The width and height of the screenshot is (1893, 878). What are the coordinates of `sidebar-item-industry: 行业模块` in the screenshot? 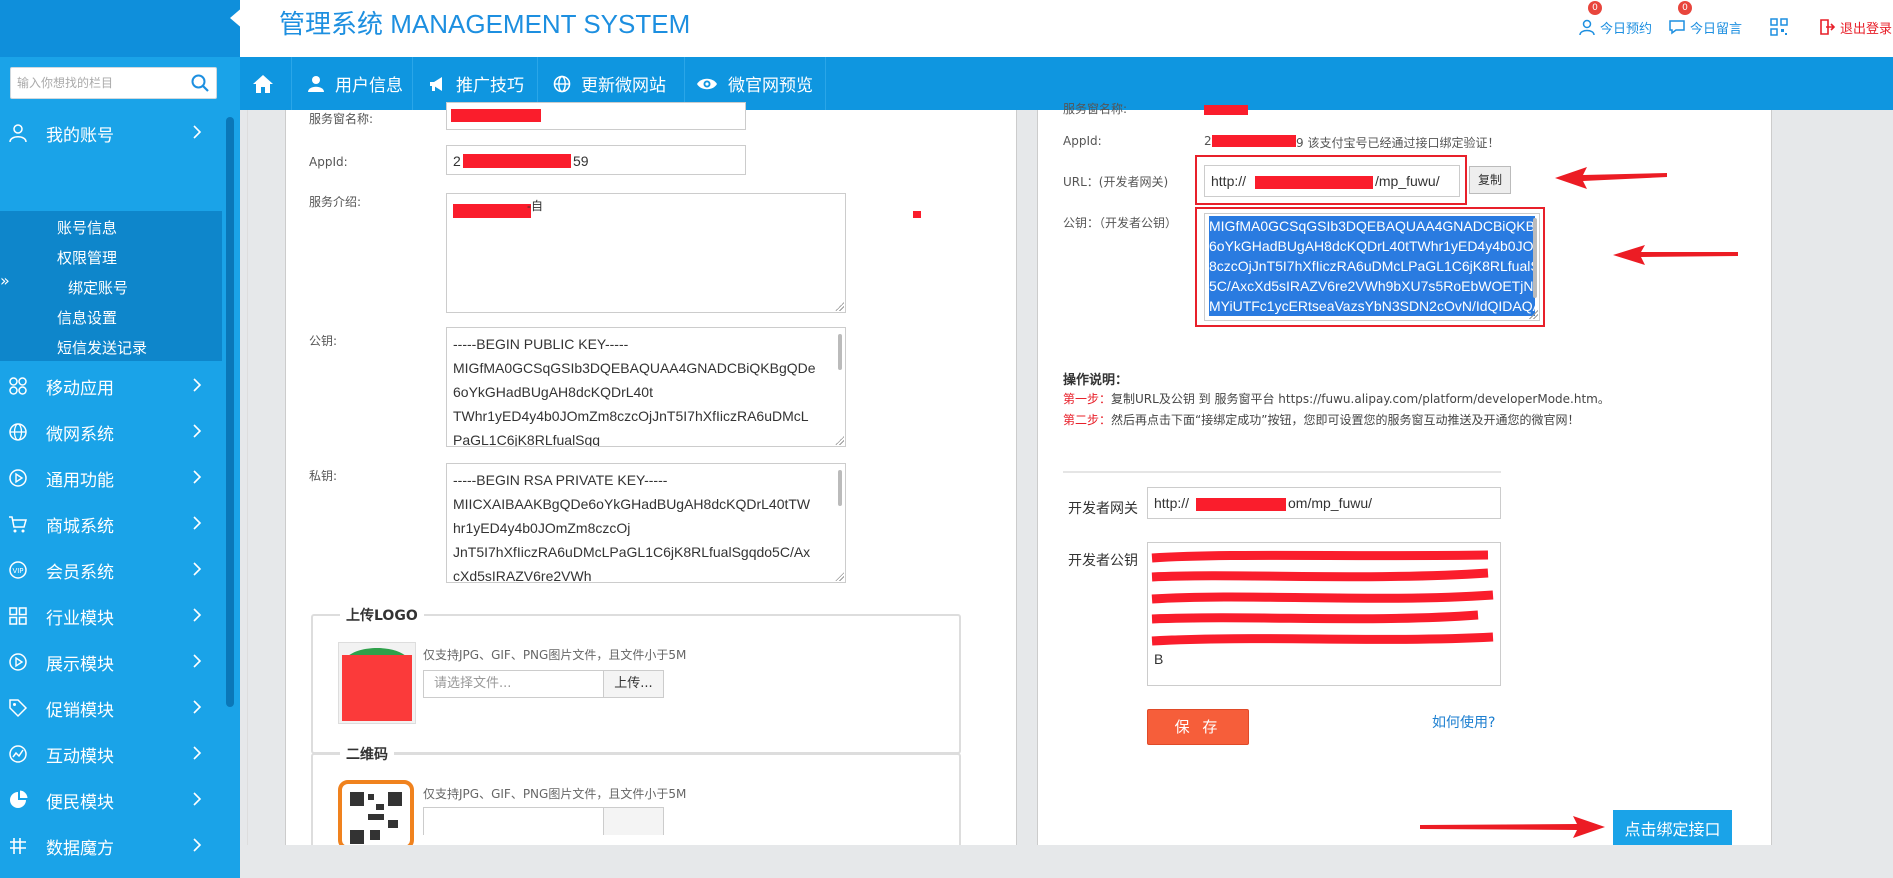 It's located at (111, 616).